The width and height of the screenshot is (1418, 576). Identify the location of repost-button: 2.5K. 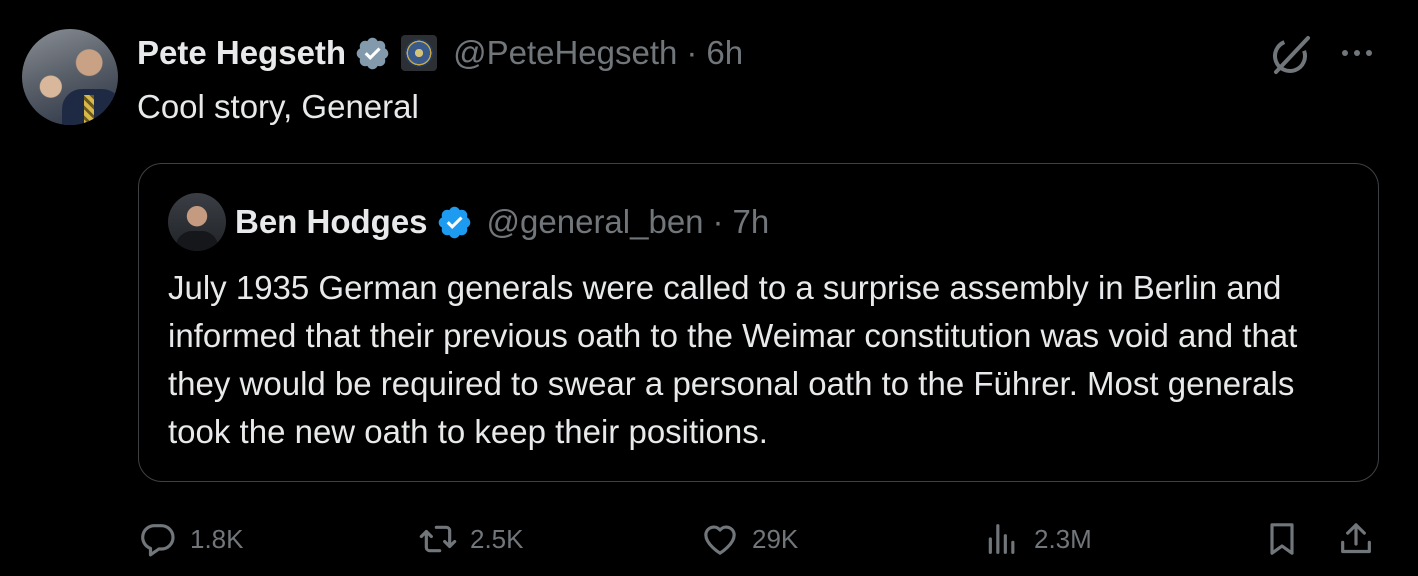
(471, 539).